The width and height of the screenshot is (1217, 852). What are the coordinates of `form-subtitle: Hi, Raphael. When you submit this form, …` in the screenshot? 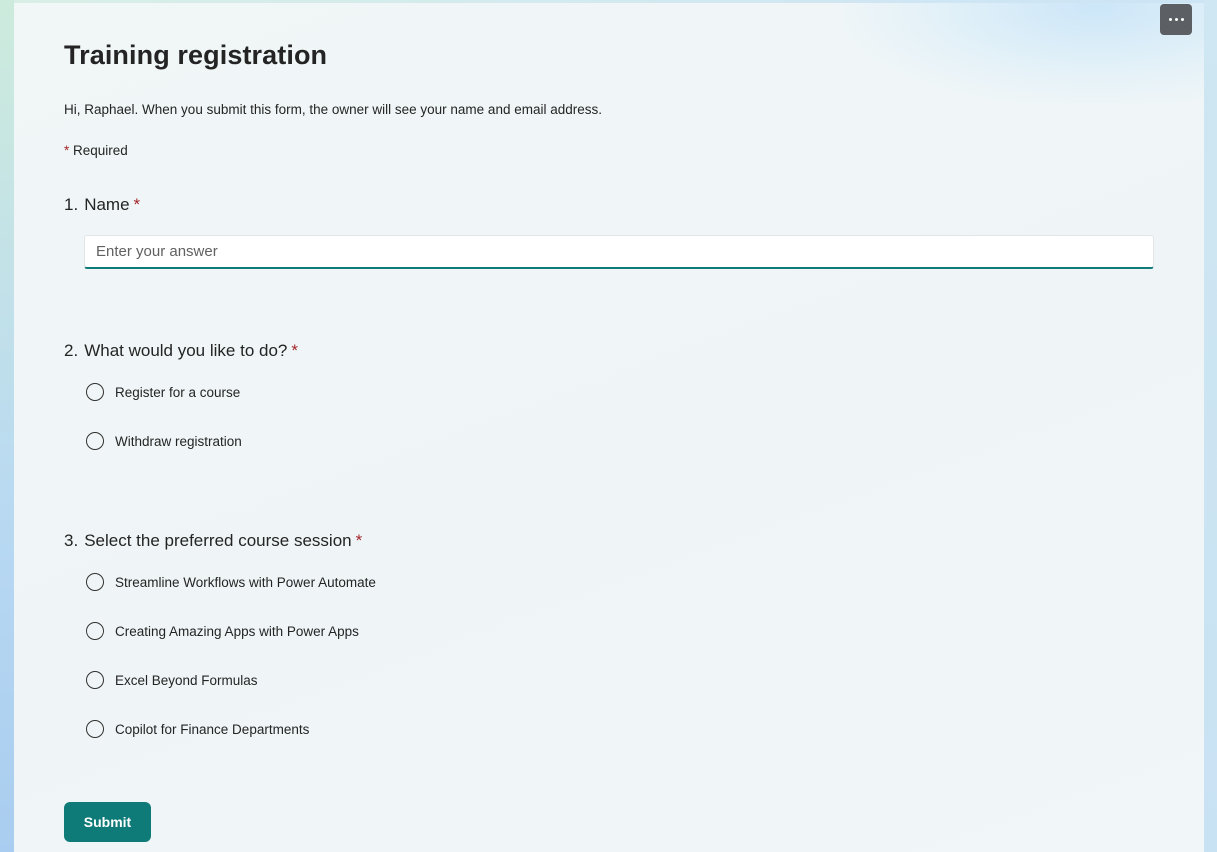 It's located at (333, 109).